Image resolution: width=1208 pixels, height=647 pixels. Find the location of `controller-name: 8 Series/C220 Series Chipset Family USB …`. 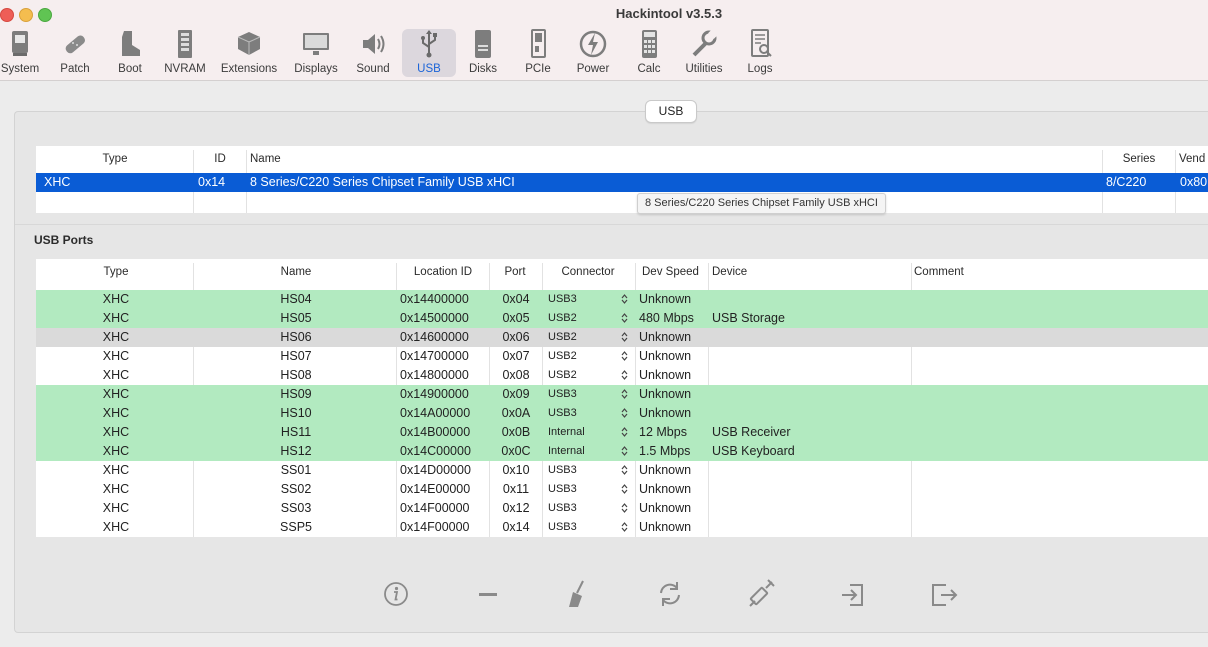

controller-name: 8 Series/C220 Series Chipset Family USB … is located at coordinates (382, 182).